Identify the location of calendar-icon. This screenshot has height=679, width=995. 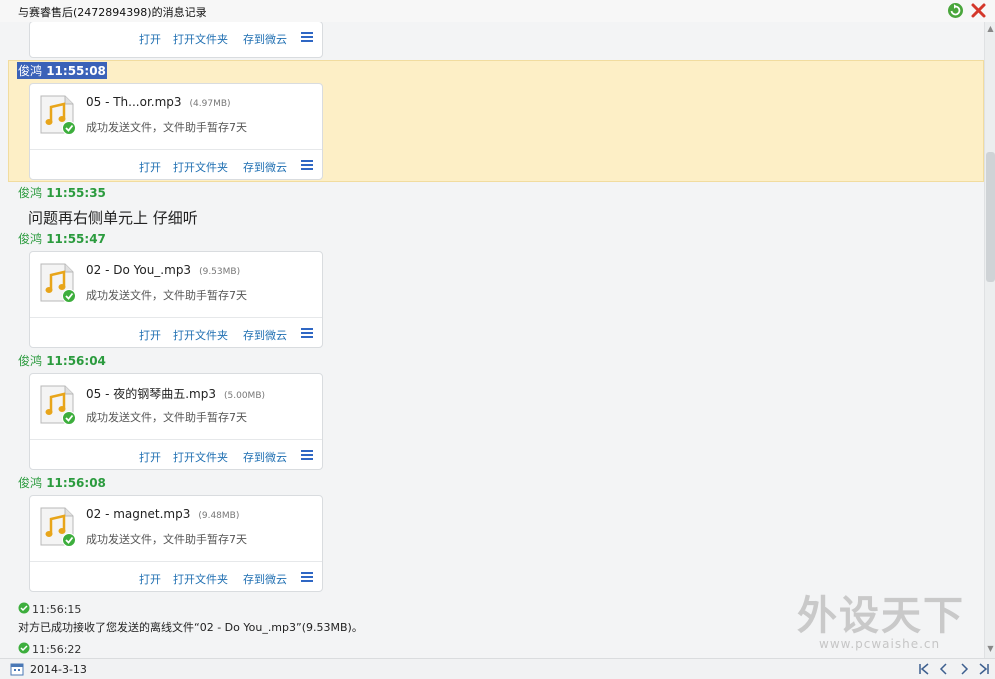
(17, 669).